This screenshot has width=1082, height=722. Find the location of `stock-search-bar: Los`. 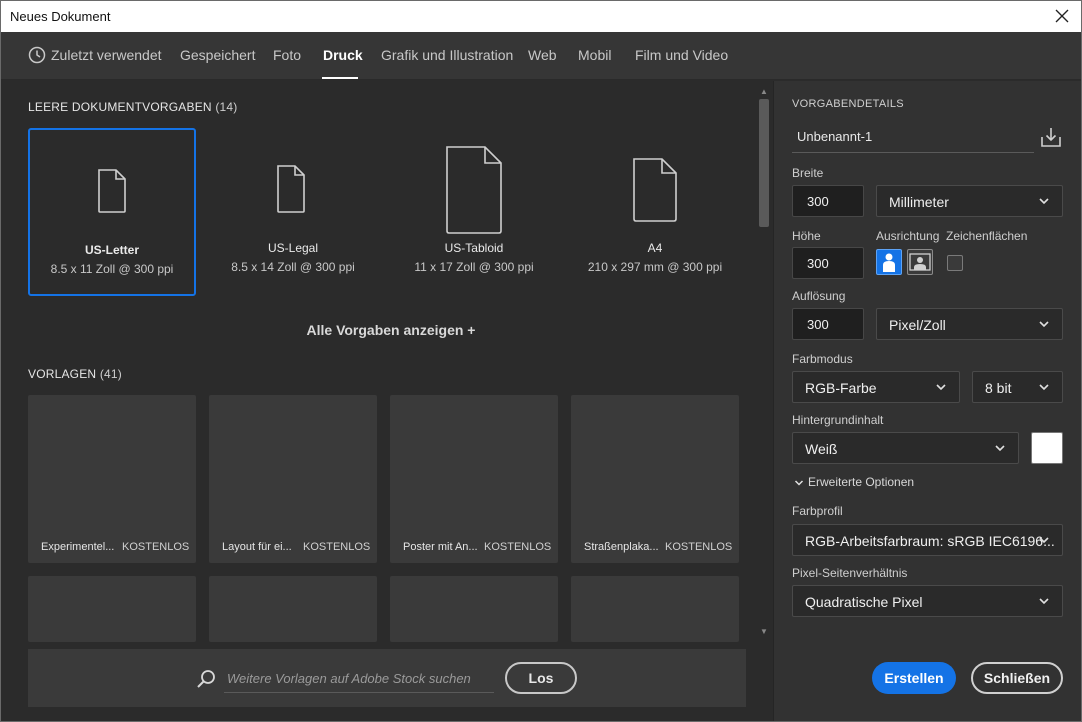

stock-search-bar: Los is located at coordinates (387, 678).